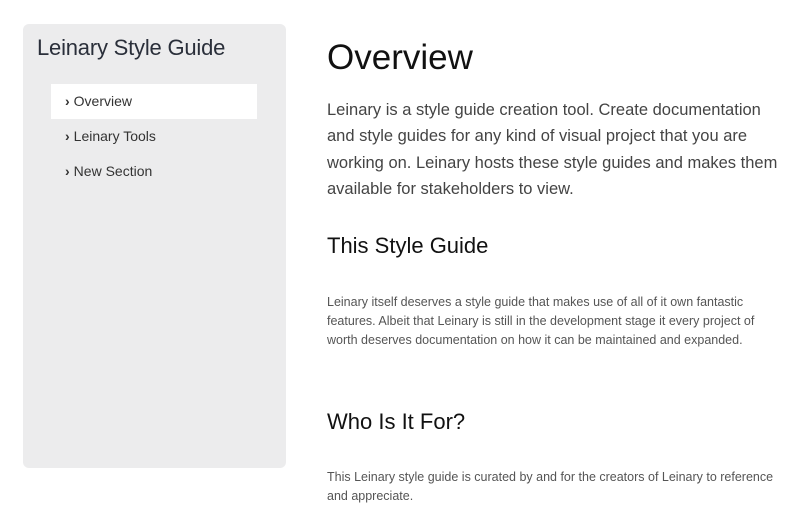  I want to click on sidebar-item-leinary-tools: › Leinary Tools, so click(154, 136).